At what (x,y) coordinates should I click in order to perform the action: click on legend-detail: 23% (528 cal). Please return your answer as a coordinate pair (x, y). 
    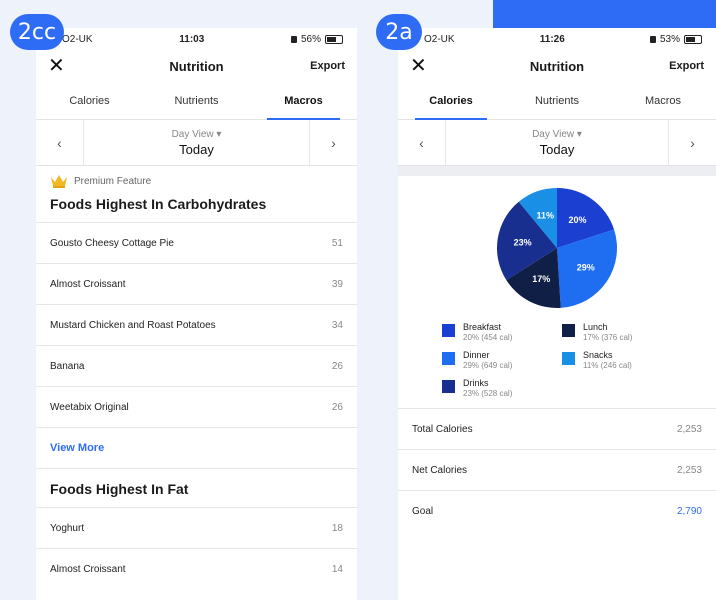
    Looking at the image, I should click on (488, 393).